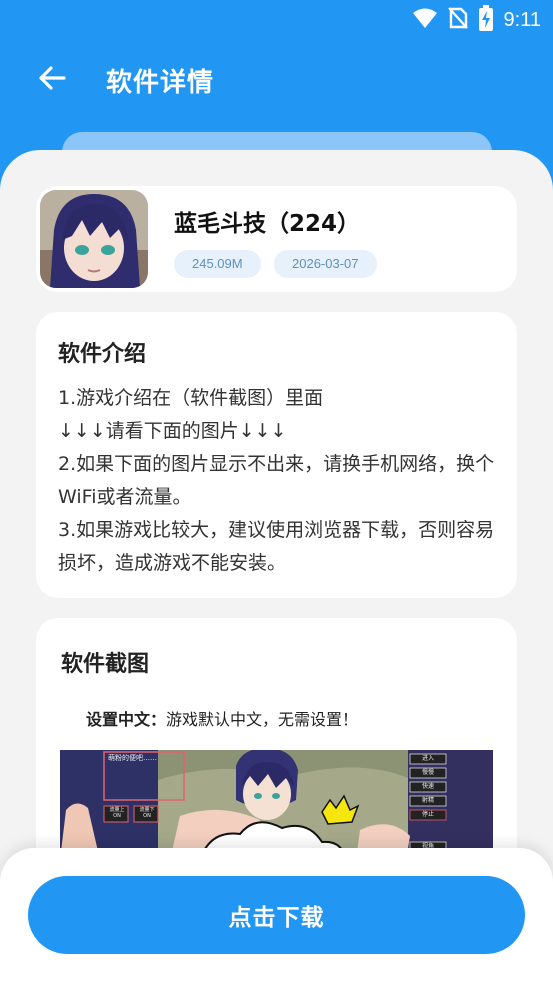 Image resolution: width=553 pixels, height=983 pixels. Describe the element at coordinates (427, 772) in the screenshot. I see `game-menu-item: 慢慢` at that location.